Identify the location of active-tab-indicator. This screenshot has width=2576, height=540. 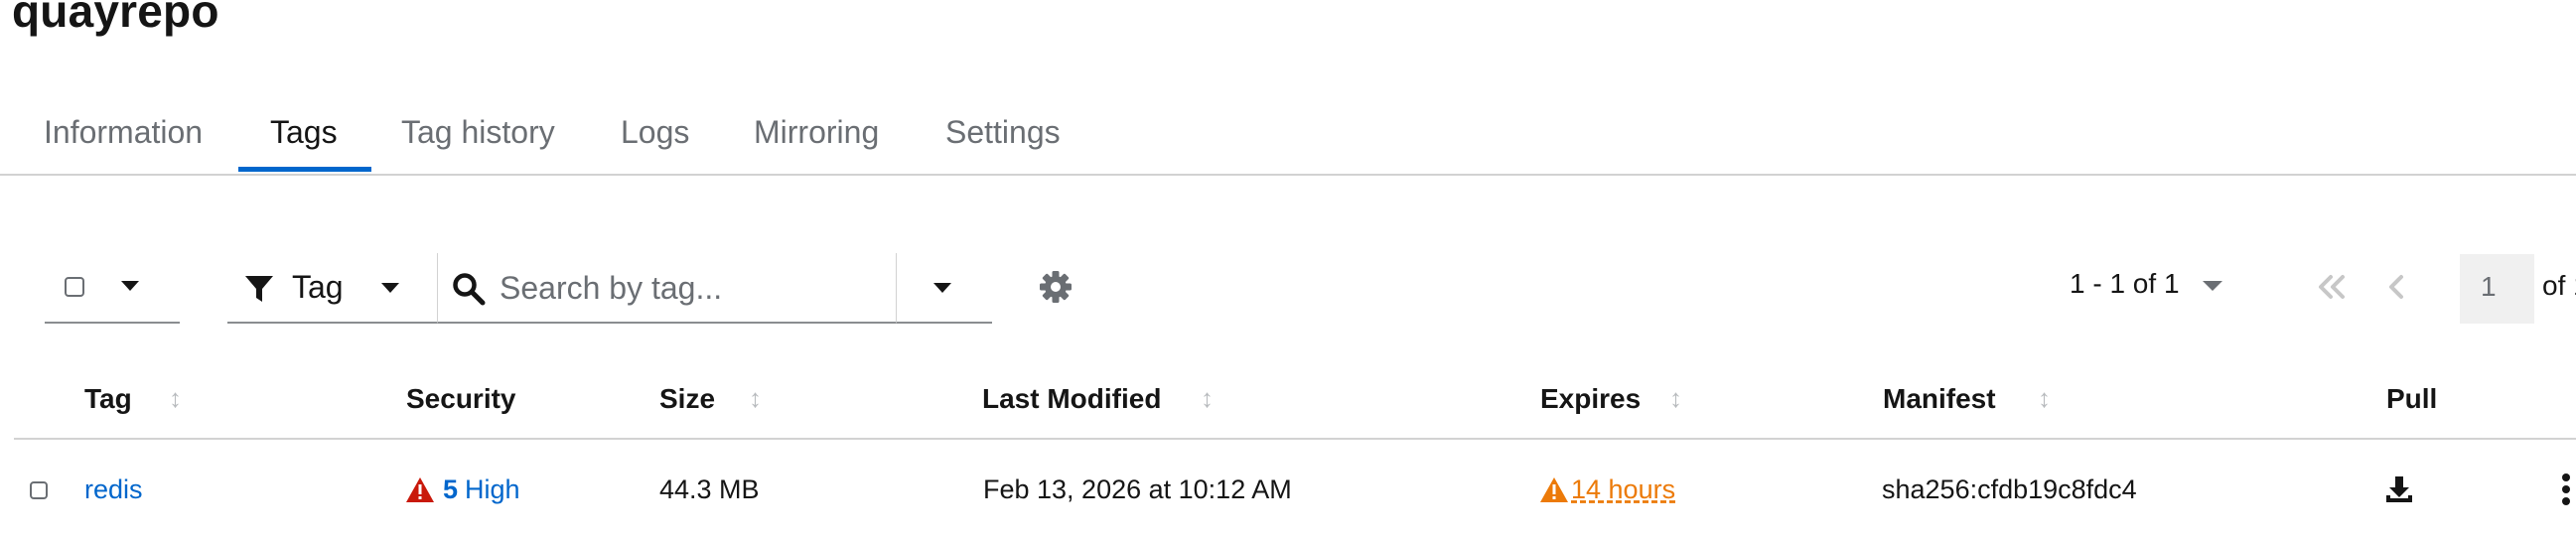
(304, 169).